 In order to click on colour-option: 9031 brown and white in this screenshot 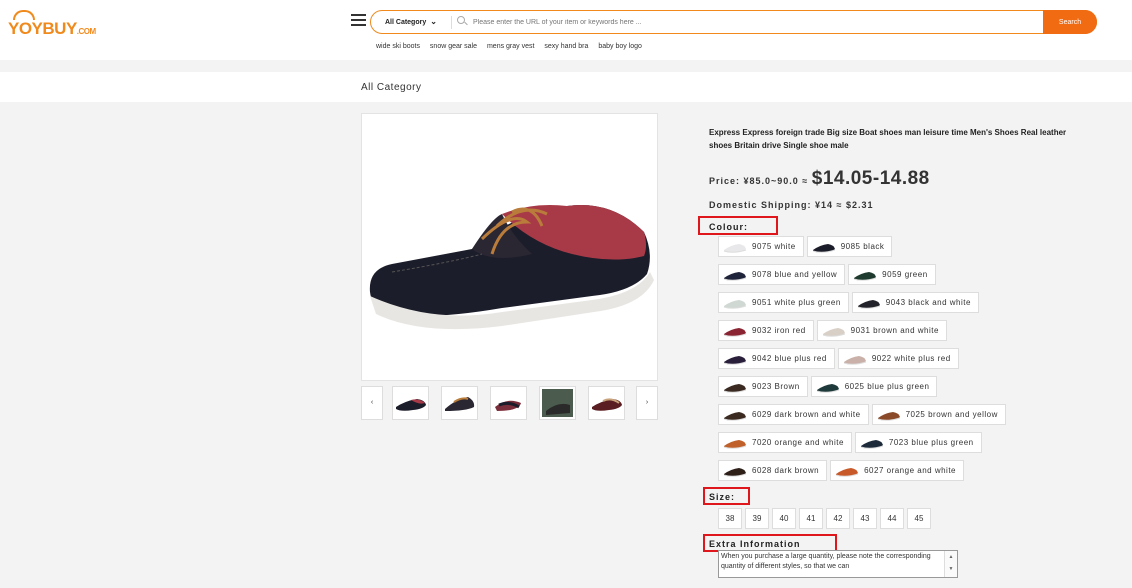, I will do `click(881, 330)`.